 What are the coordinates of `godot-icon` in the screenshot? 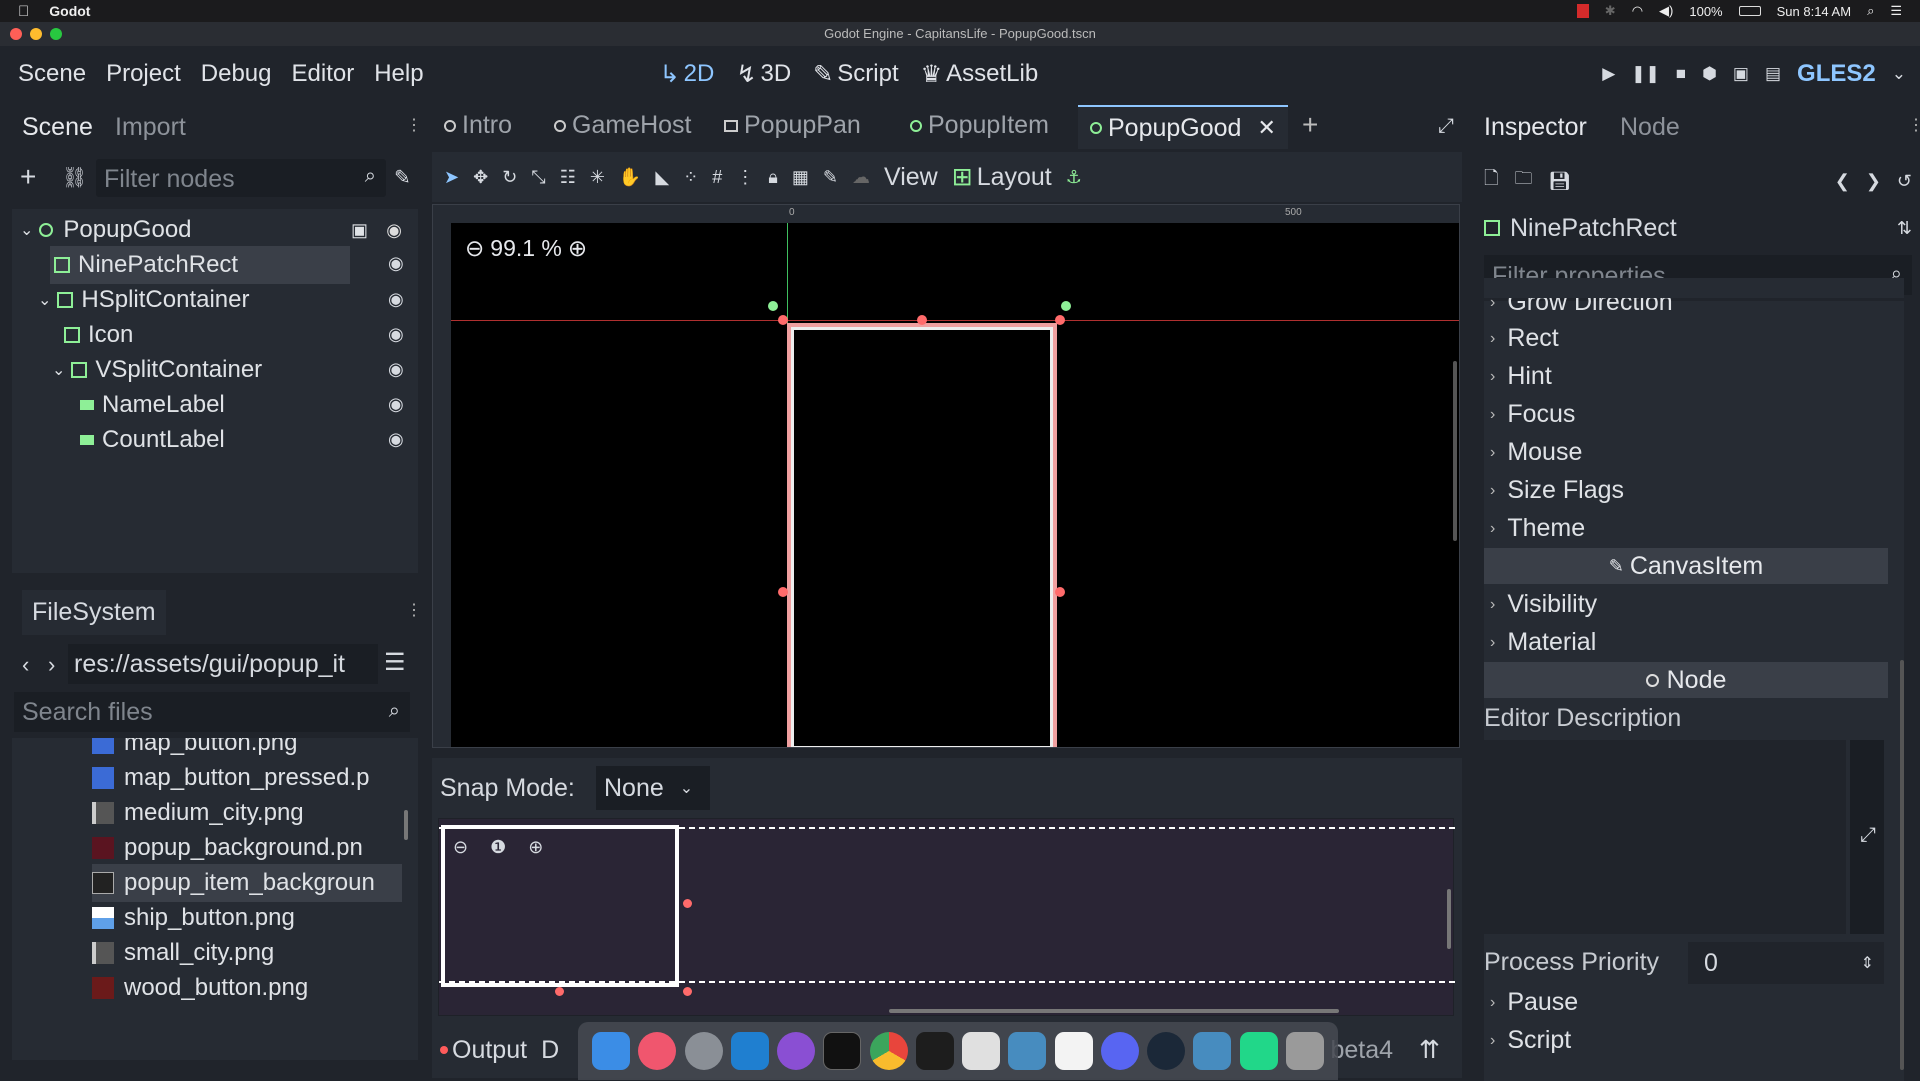 It's located at (1027, 1051).